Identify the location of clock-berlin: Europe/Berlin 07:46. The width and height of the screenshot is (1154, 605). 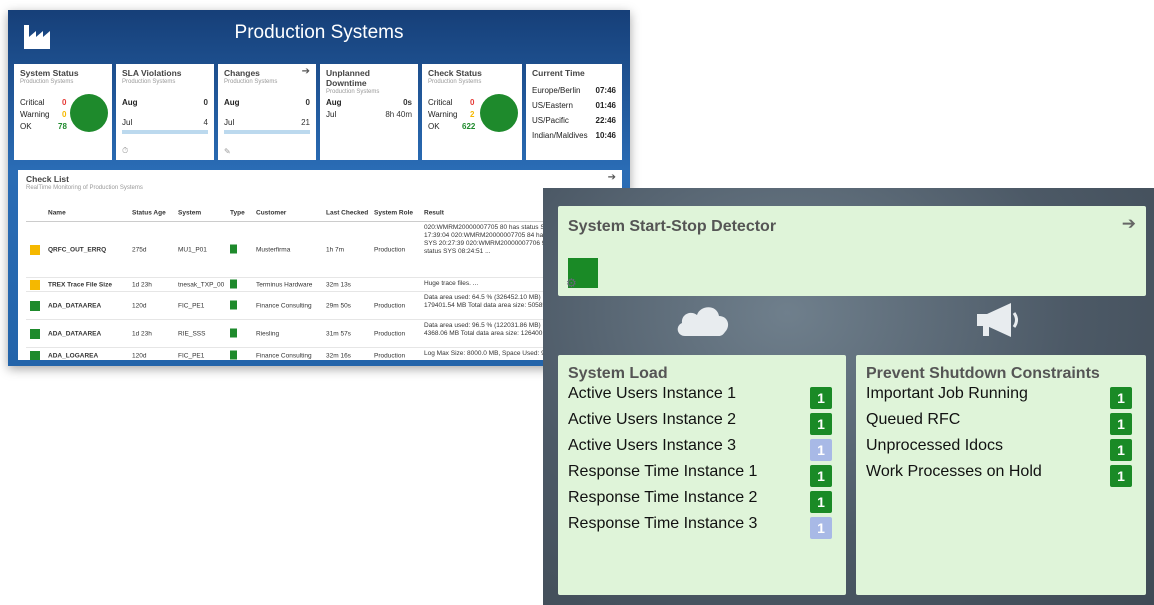
(574, 90).